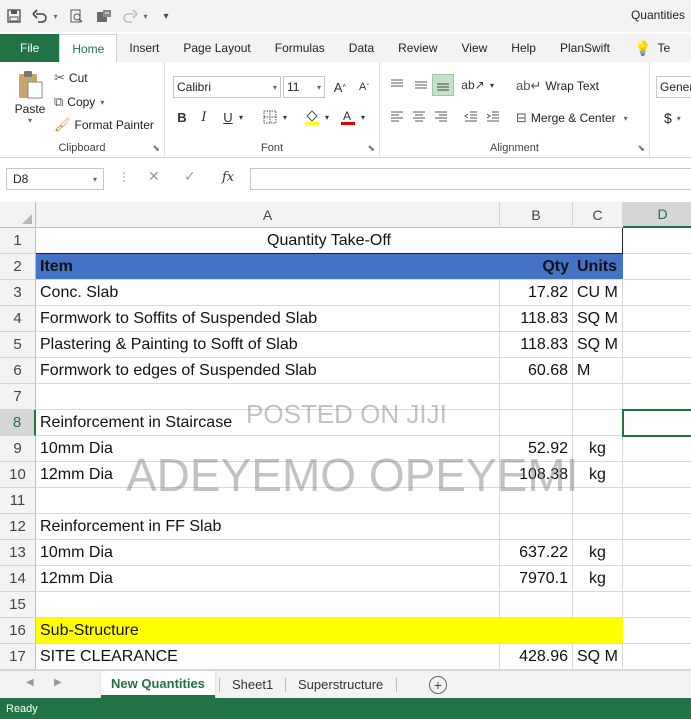  I want to click on formula-input, so click(470, 179).